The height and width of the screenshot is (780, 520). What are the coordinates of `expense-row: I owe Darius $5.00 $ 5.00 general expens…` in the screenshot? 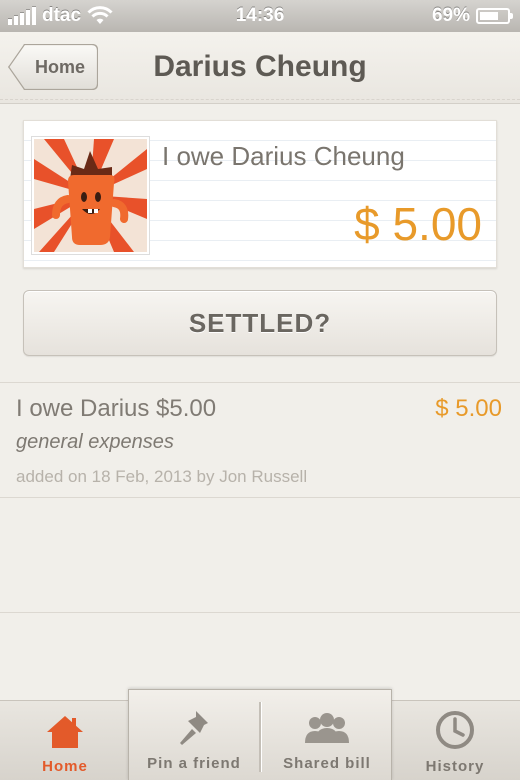 It's located at (260, 440).